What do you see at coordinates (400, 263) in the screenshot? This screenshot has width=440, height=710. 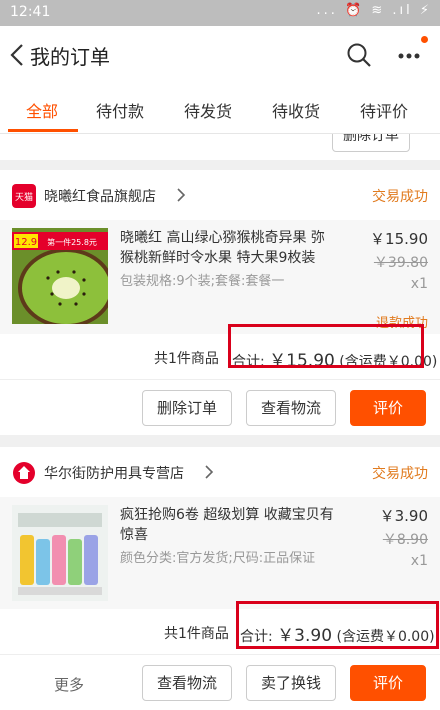 I see `original-price: ￥39.80` at bounding box center [400, 263].